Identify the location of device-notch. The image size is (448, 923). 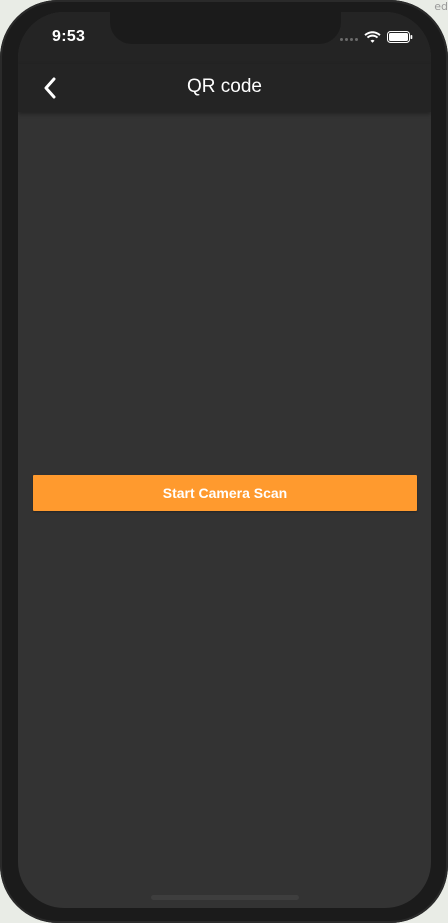
(225, 28).